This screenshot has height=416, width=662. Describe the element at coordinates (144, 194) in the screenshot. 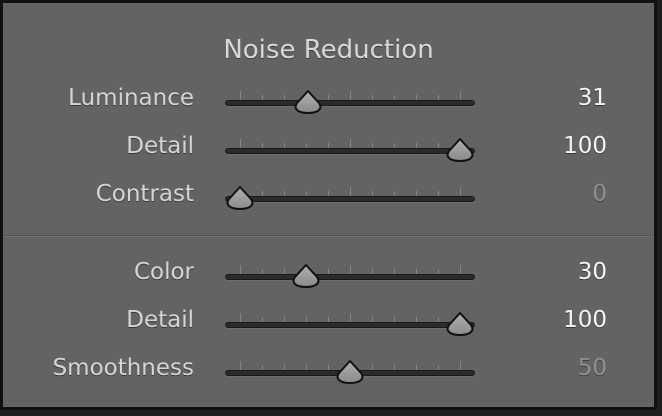

I see `contrast-label: Contrast` at that location.